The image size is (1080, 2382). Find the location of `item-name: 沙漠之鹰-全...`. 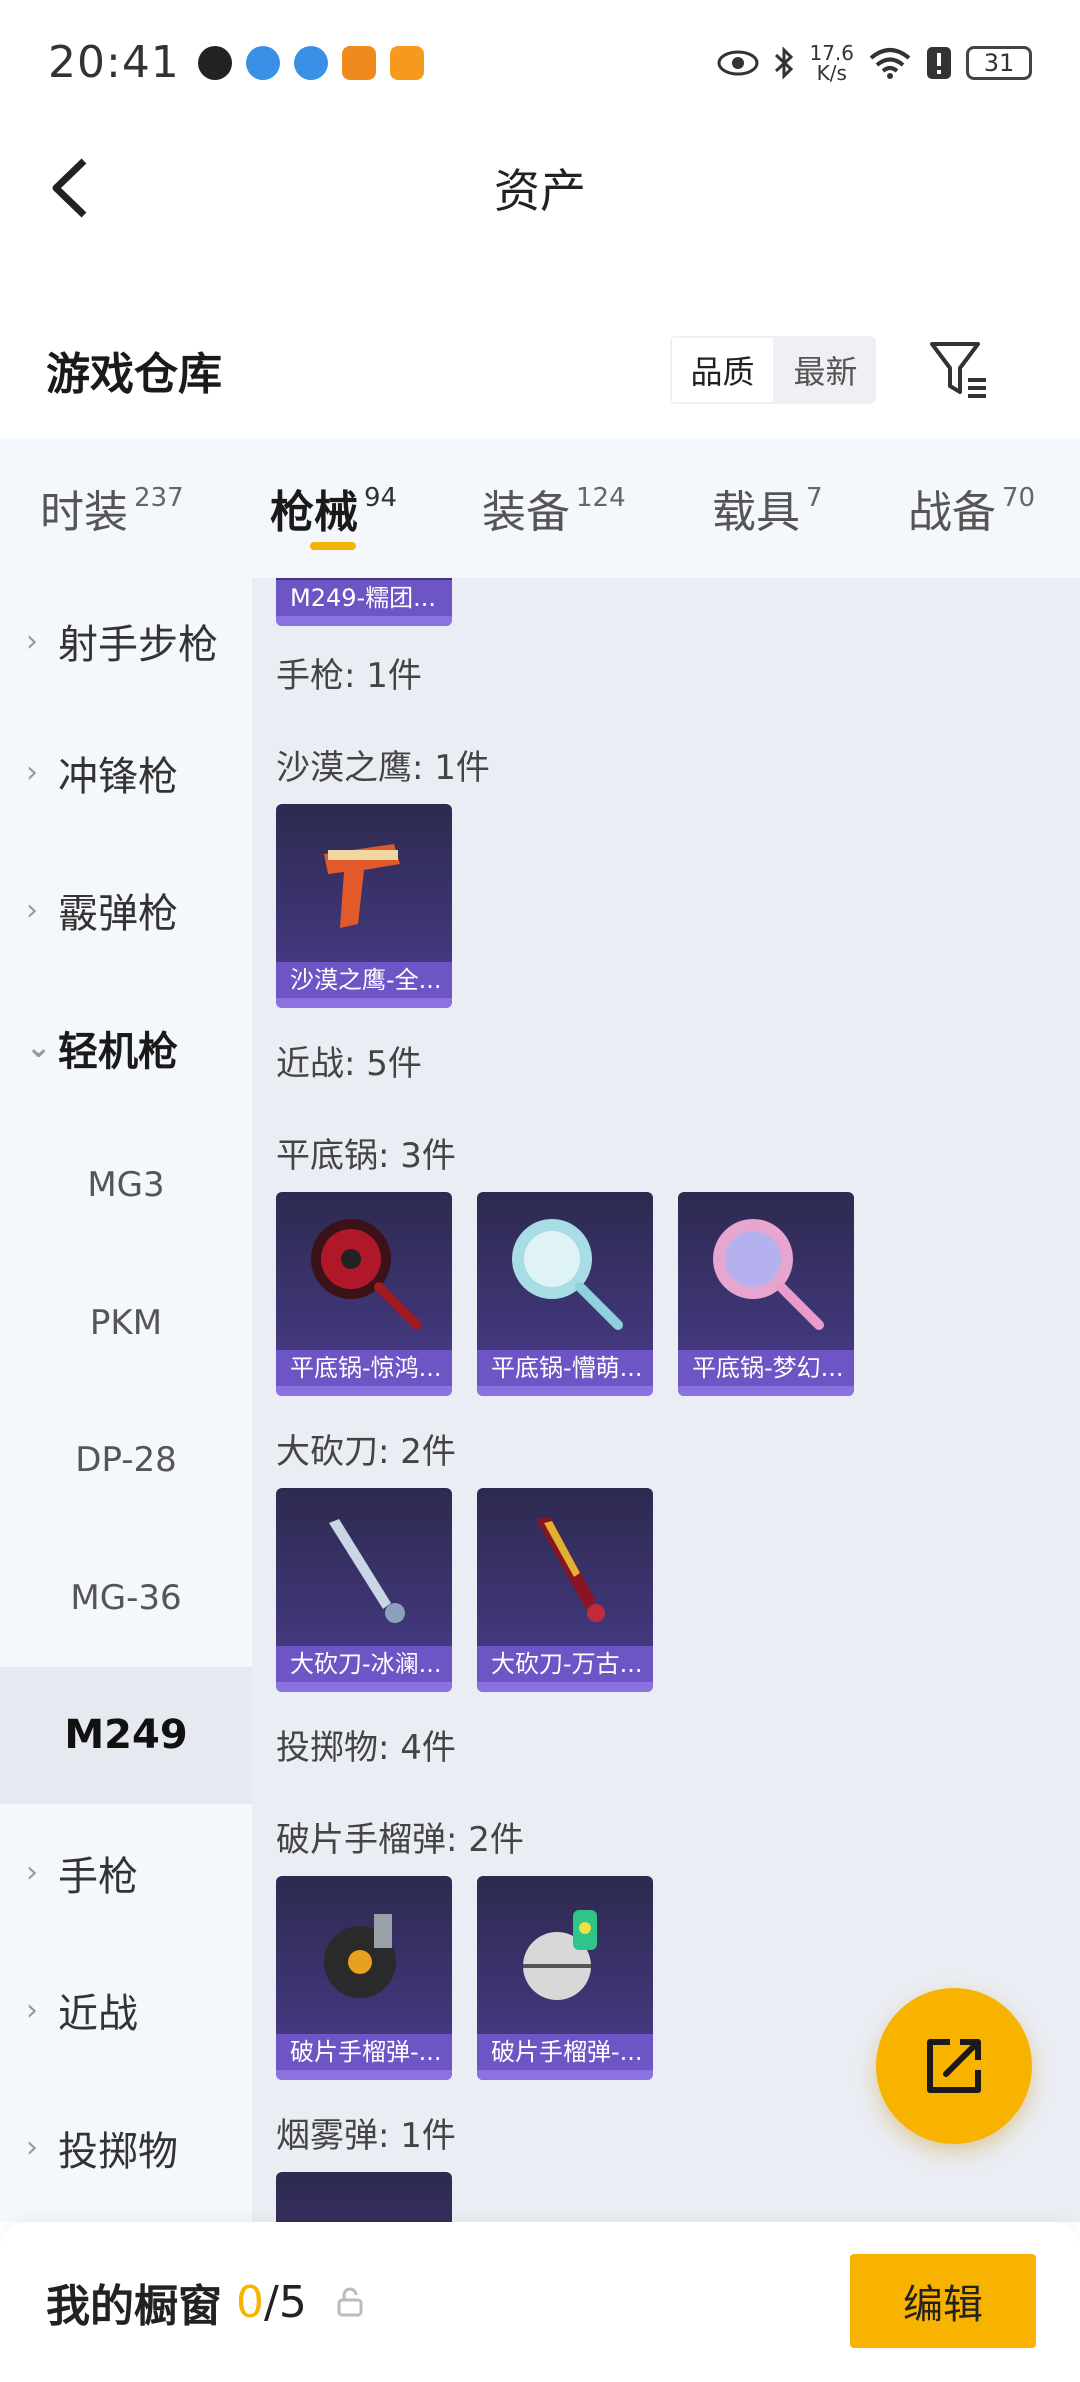

item-name: 沙漠之鹰-全... is located at coordinates (364, 980).